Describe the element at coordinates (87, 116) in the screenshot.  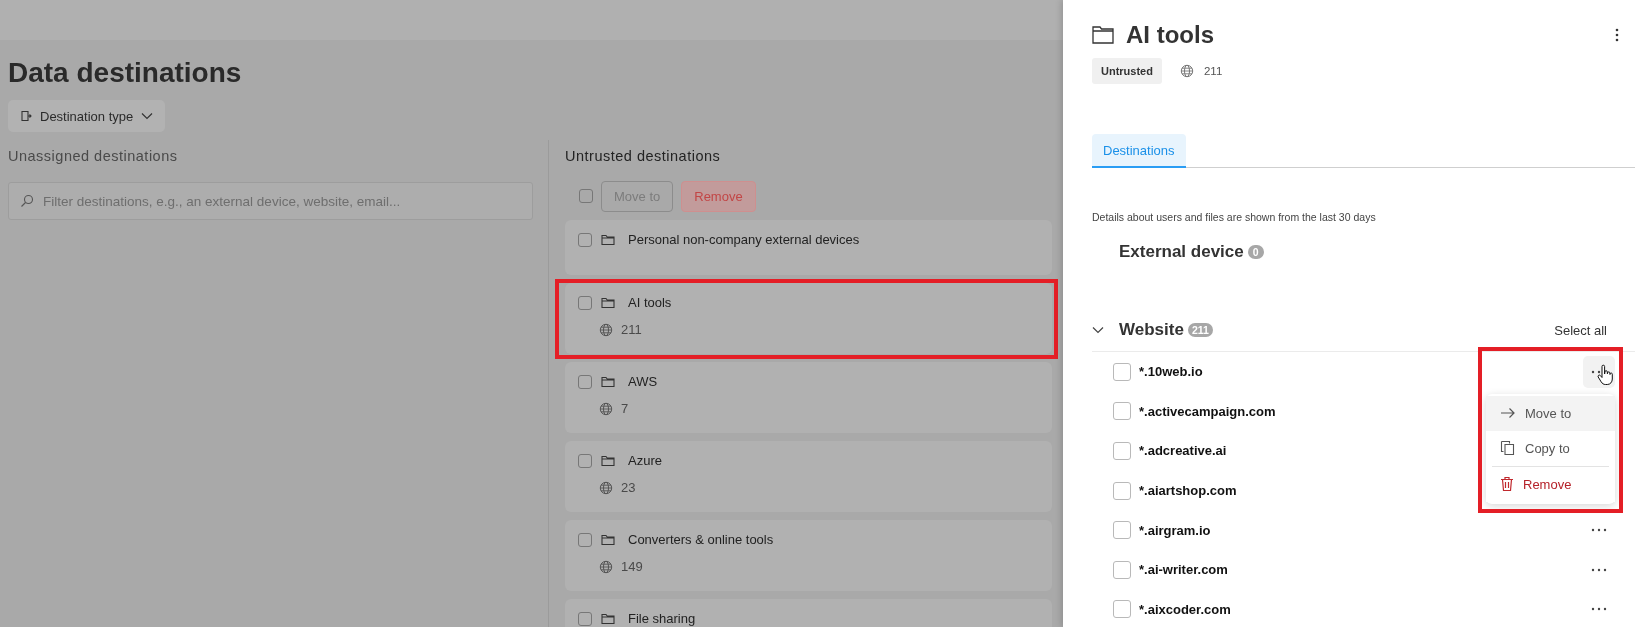
I see `destination-type-filter: Destination type` at that location.